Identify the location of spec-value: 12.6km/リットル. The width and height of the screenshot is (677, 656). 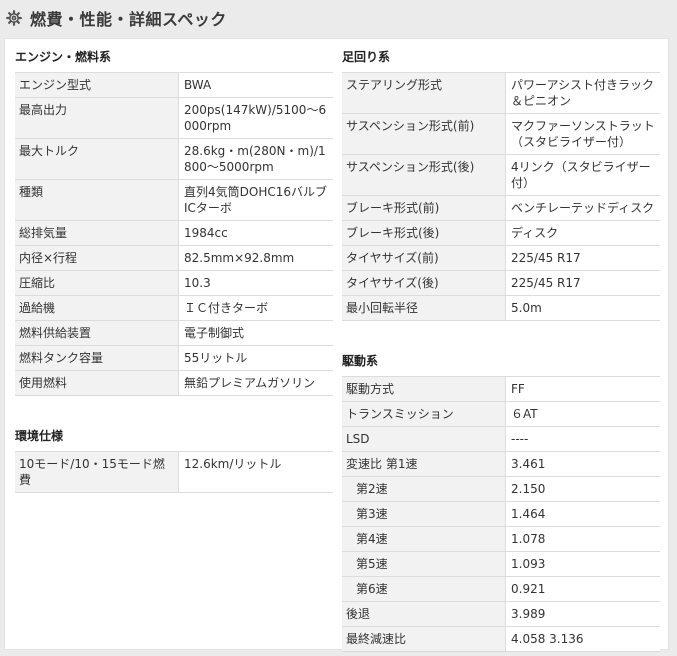
(255, 472).